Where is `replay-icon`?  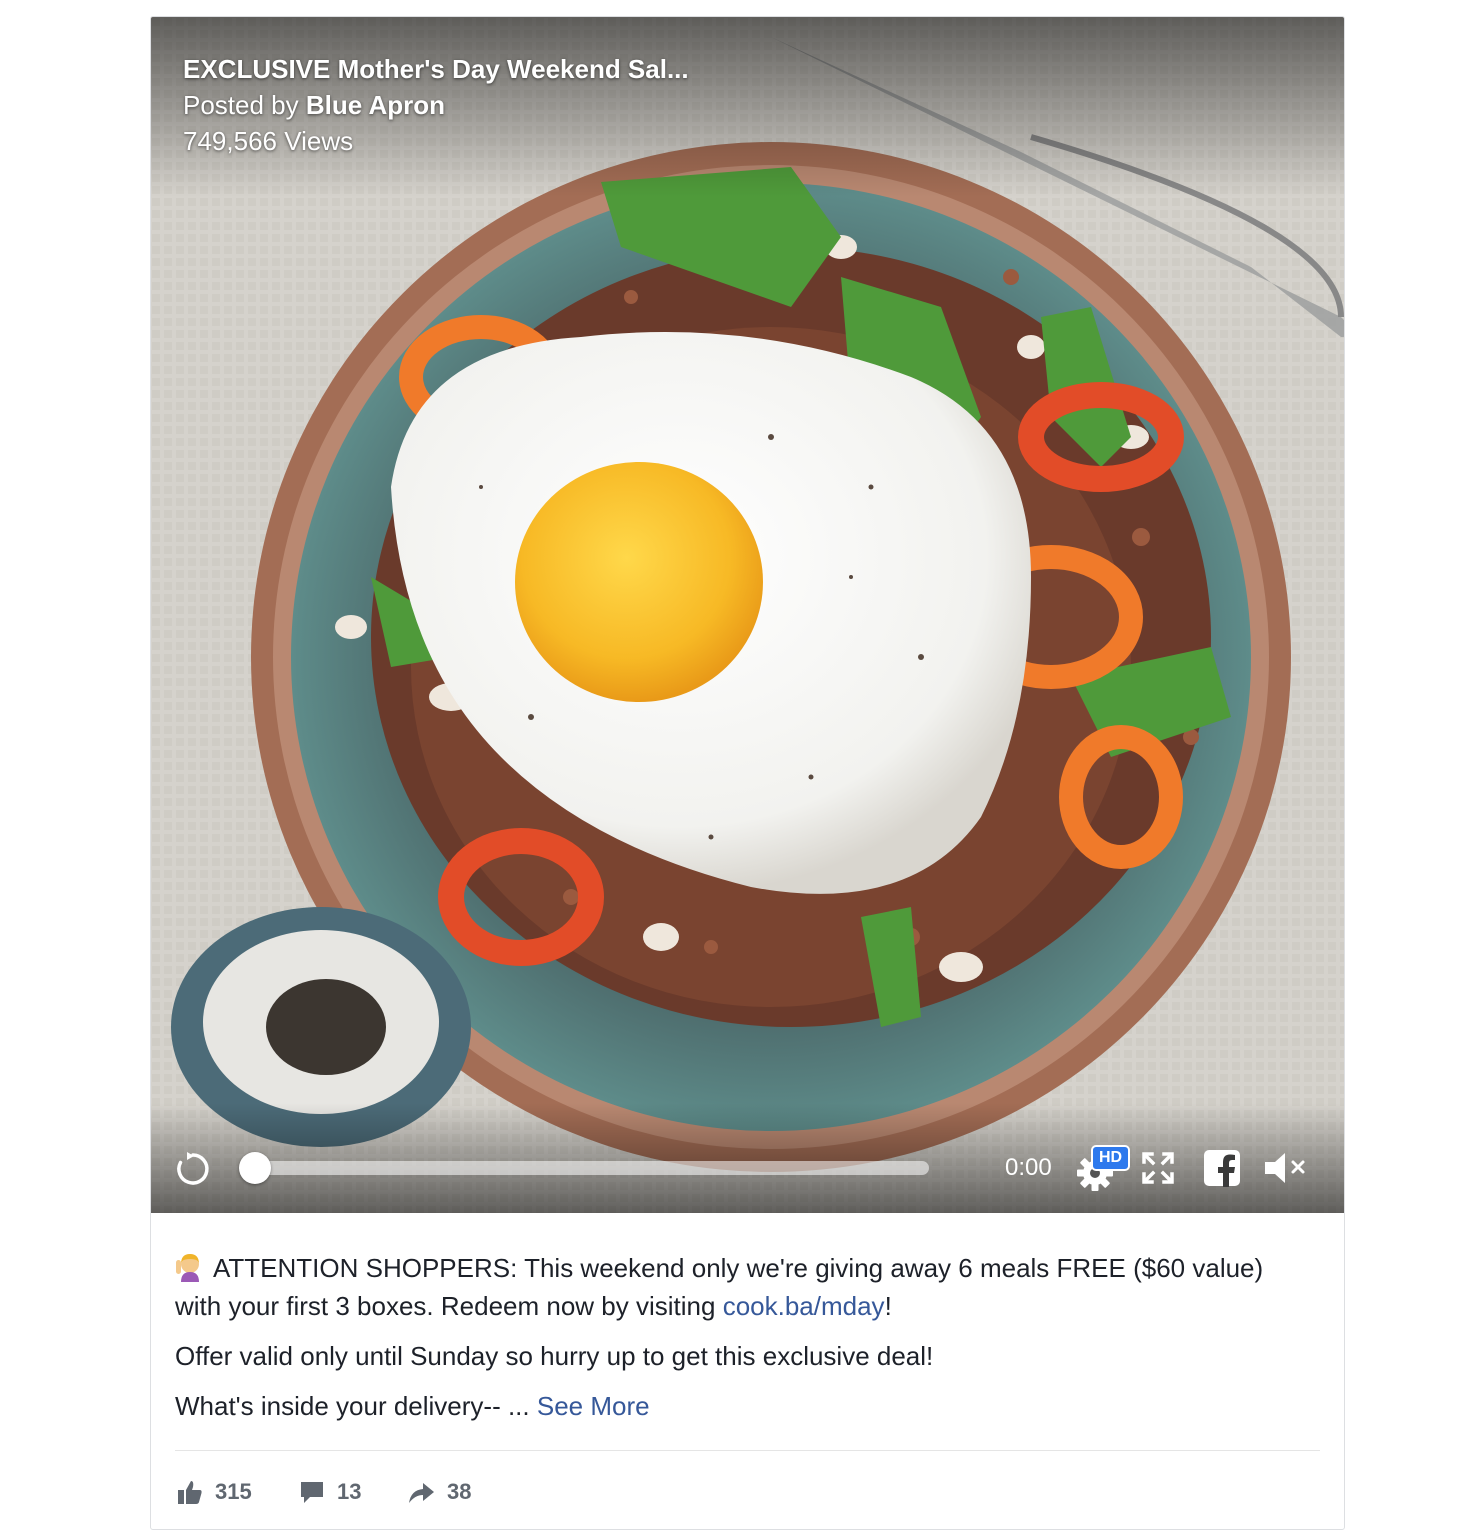 replay-icon is located at coordinates (193, 1169).